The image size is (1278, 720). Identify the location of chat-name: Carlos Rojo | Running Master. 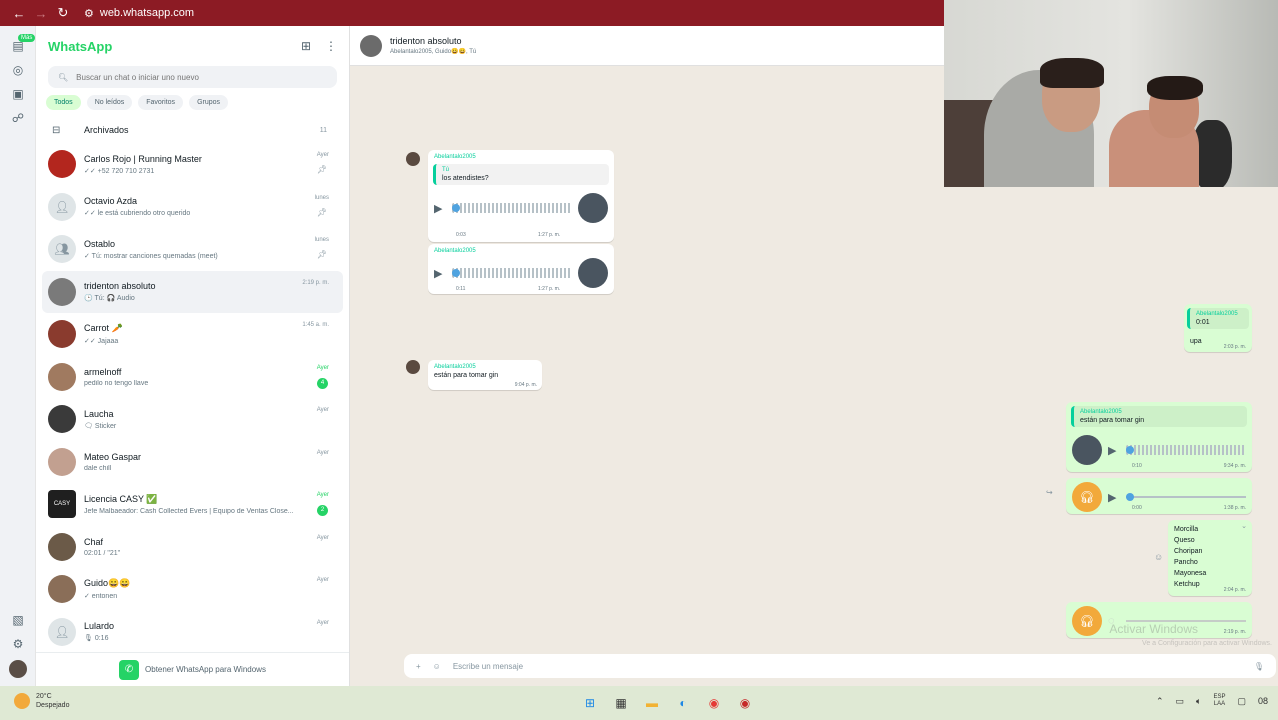
(143, 158).